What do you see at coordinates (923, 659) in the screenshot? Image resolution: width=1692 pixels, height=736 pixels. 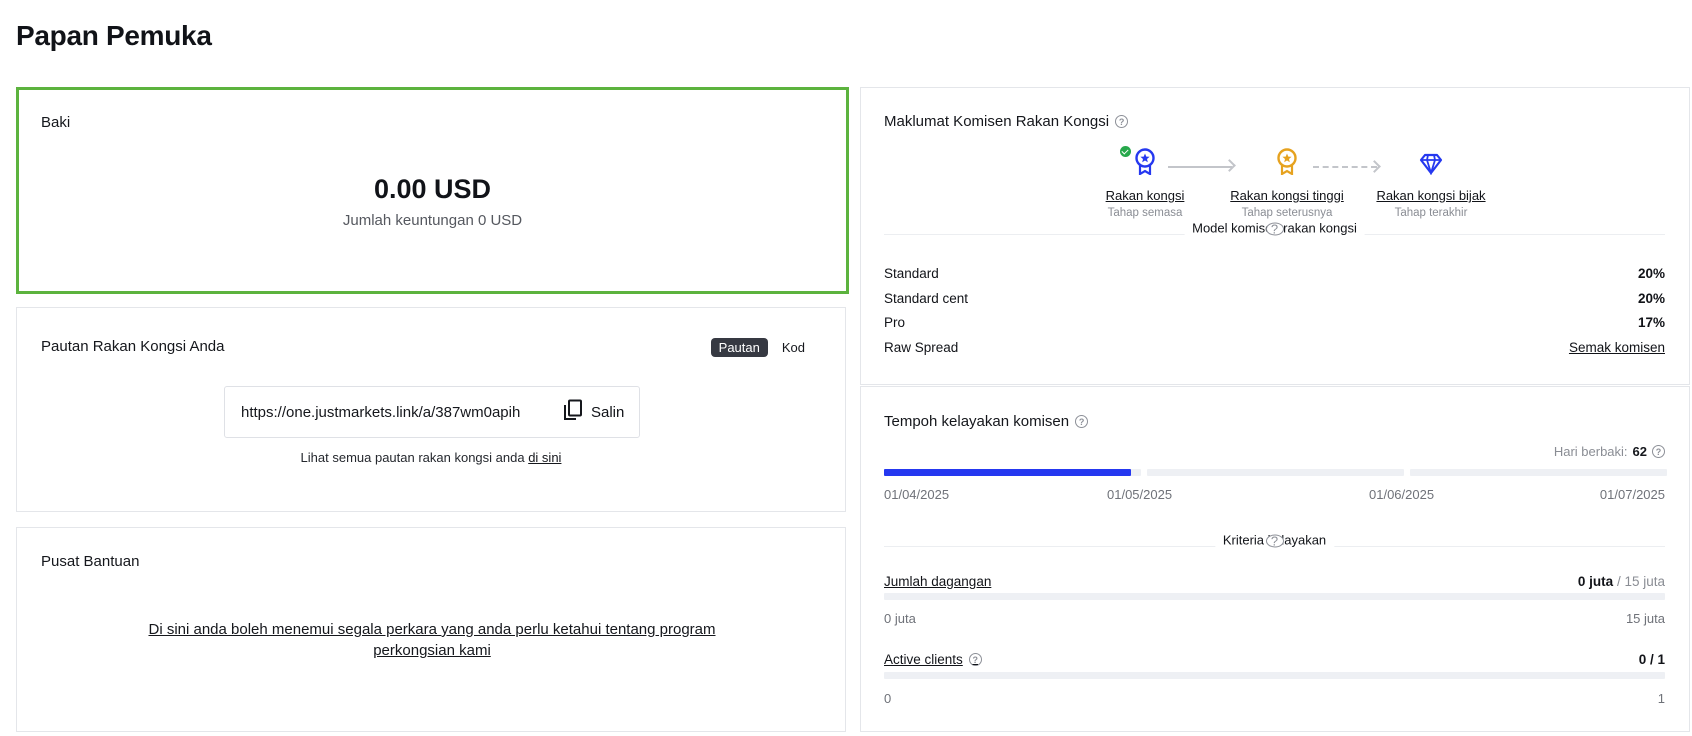 I see `criterion-name-text: Active clients` at bounding box center [923, 659].